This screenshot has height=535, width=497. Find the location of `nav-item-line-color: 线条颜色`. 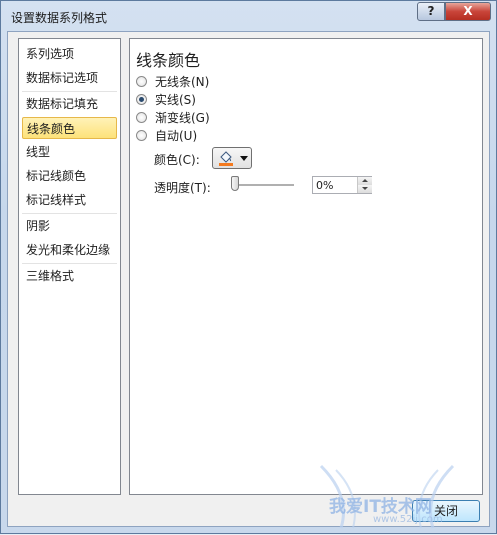

nav-item-line-color: 线条颜色 is located at coordinates (69, 128).